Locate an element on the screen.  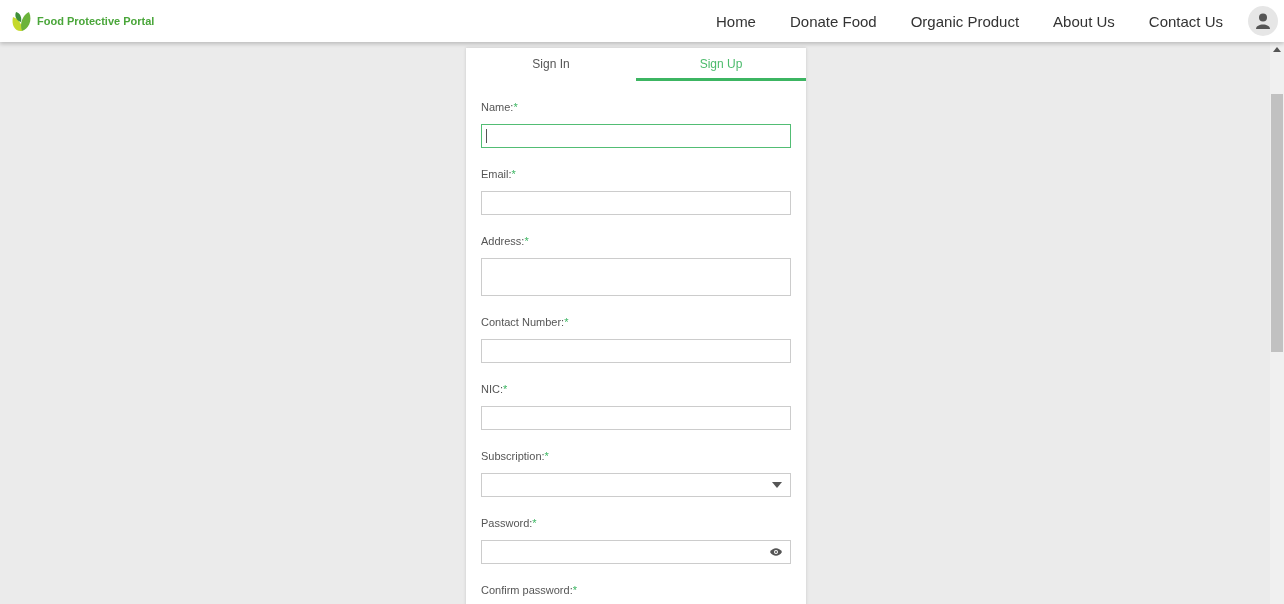
field-label: Confirm password:* is located at coordinates (529, 590).